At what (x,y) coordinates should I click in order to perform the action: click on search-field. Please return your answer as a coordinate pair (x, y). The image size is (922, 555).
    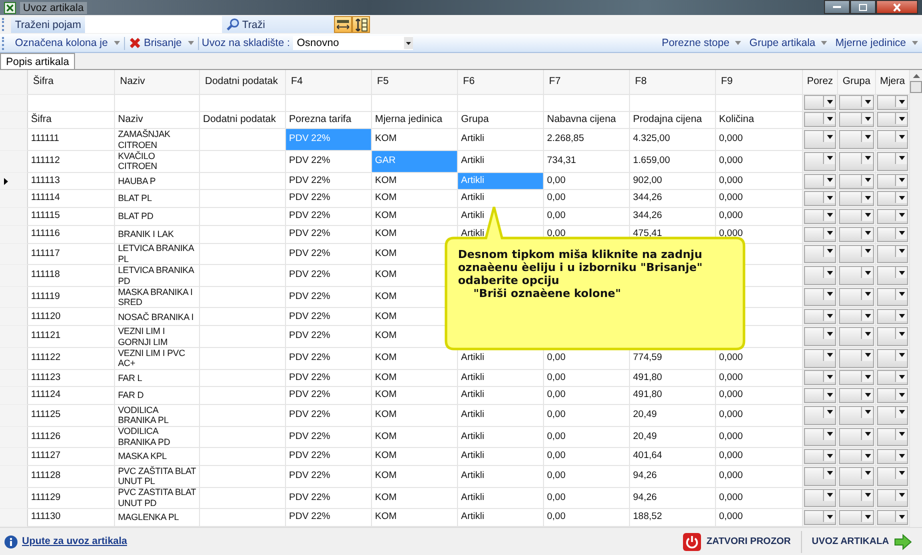
    Looking at the image, I should click on (153, 24).